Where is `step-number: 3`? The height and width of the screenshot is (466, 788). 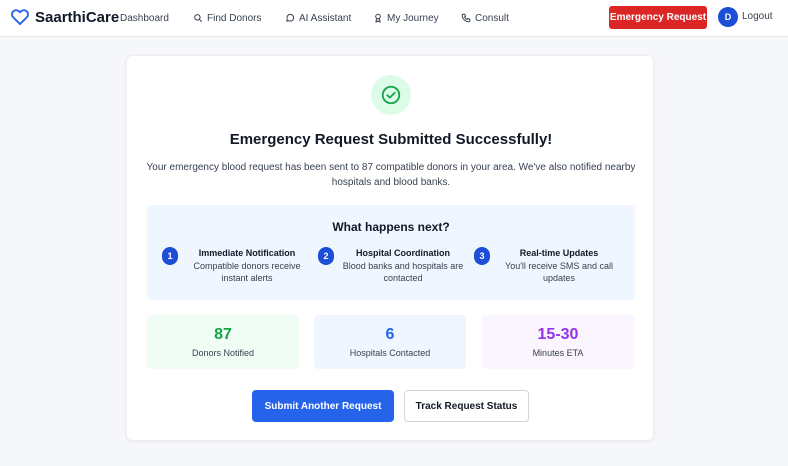
step-number: 3 is located at coordinates (482, 256).